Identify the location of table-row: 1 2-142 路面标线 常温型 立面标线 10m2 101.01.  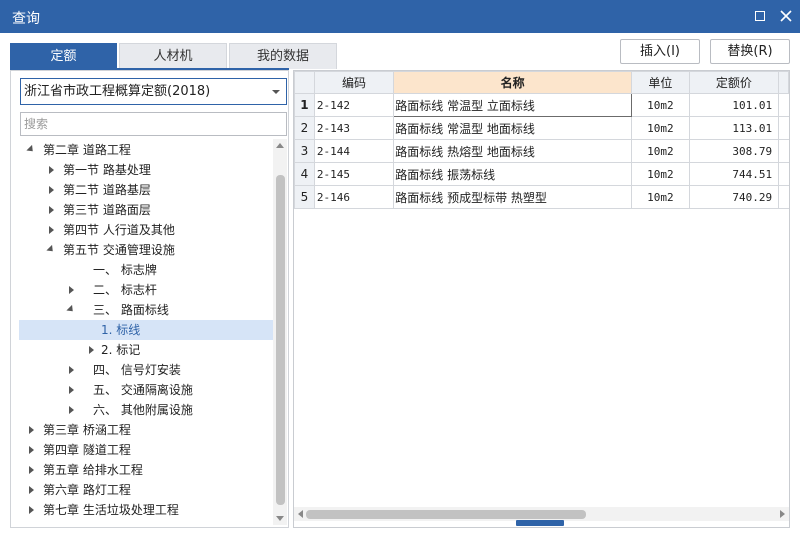
(541, 105).